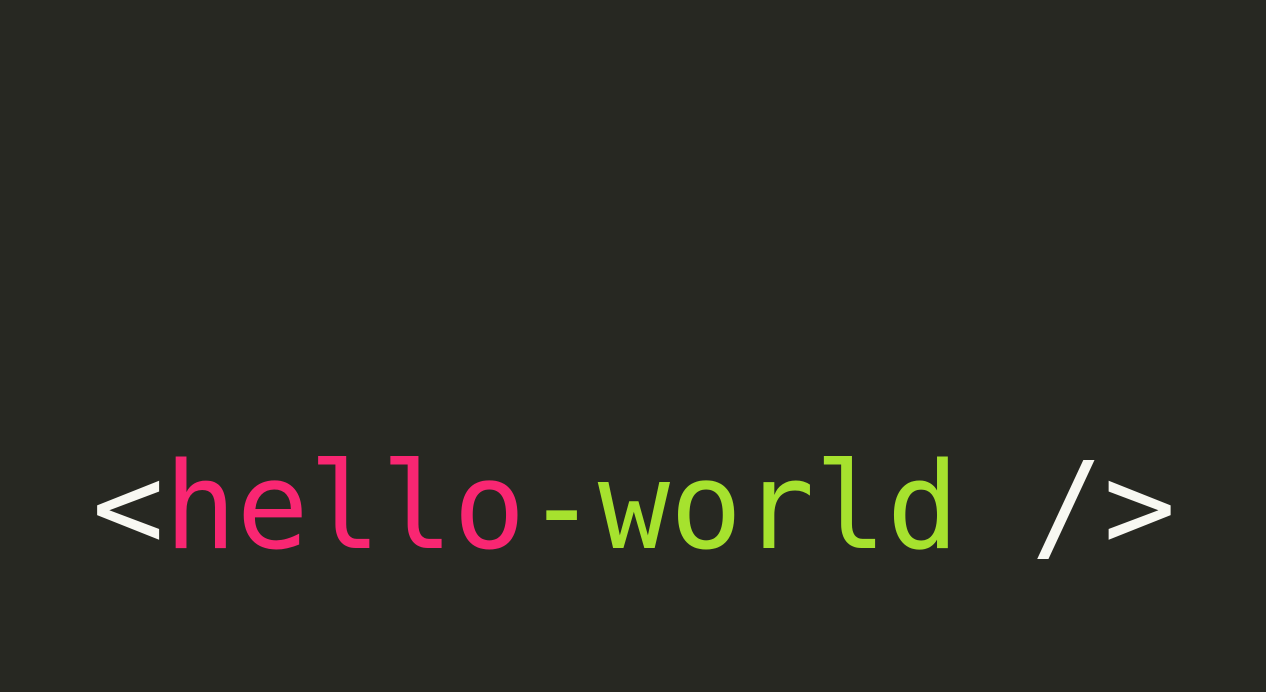  Describe the element at coordinates (345, 507) in the screenshot. I see `tag-name-hello: hello` at that location.